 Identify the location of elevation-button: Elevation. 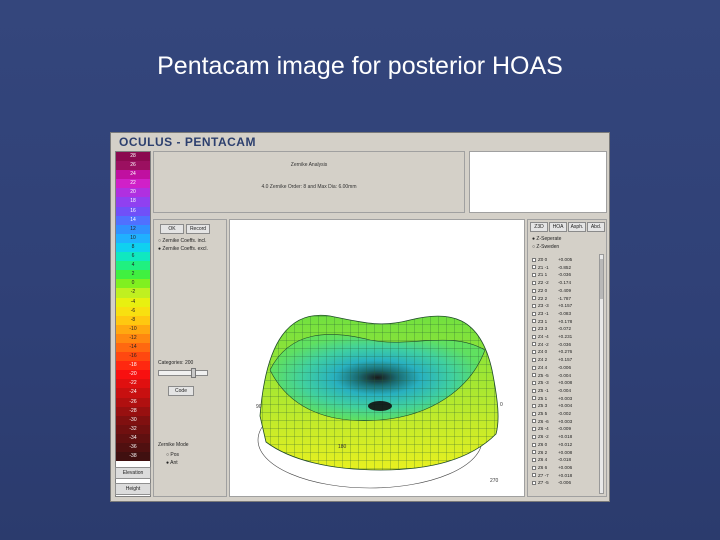
(133, 473).